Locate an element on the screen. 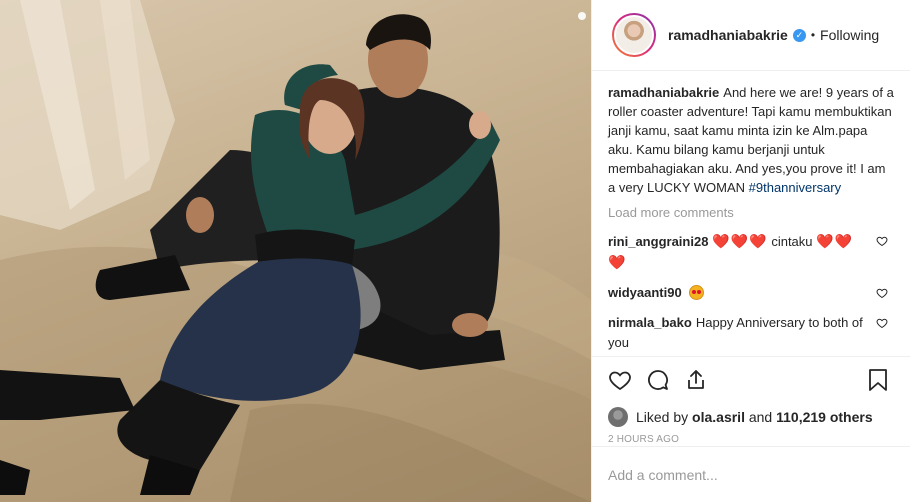 The image size is (910, 502). add-comment-input is located at coordinates (751, 474).